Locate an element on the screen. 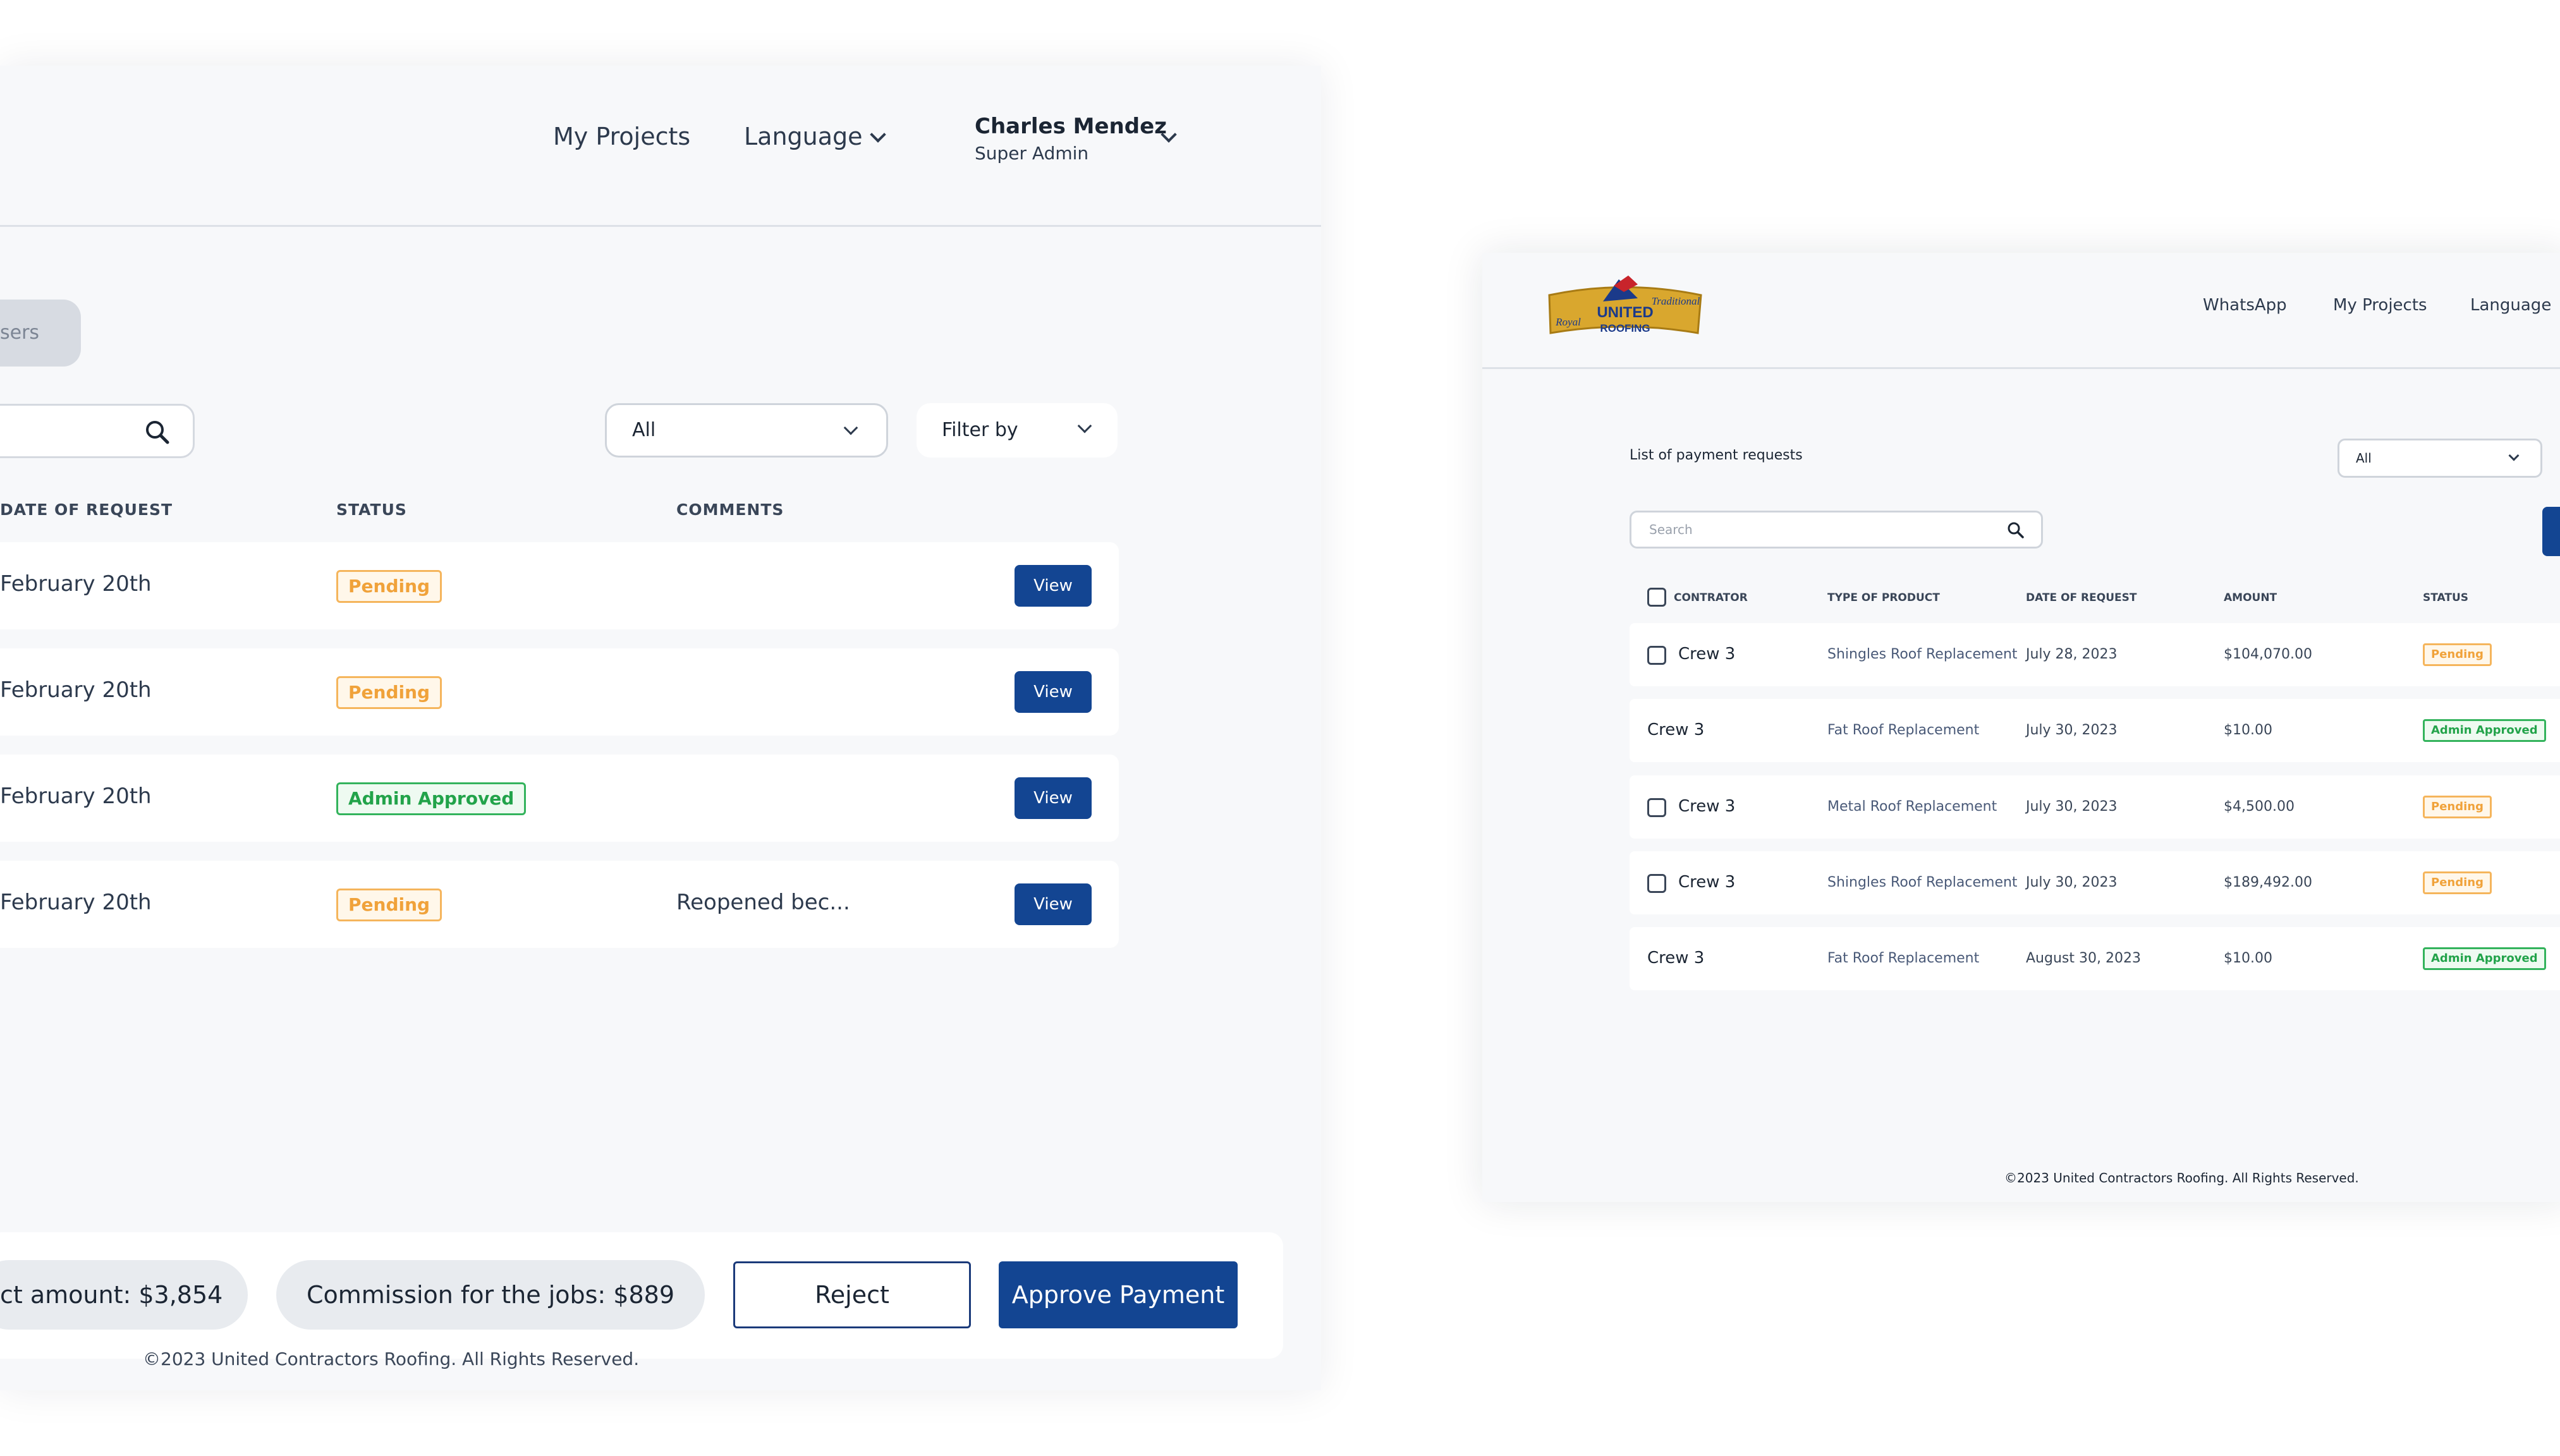 The width and height of the screenshot is (2560, 1456). filter-by-label: Filter by is located at coordinates (980, 430).